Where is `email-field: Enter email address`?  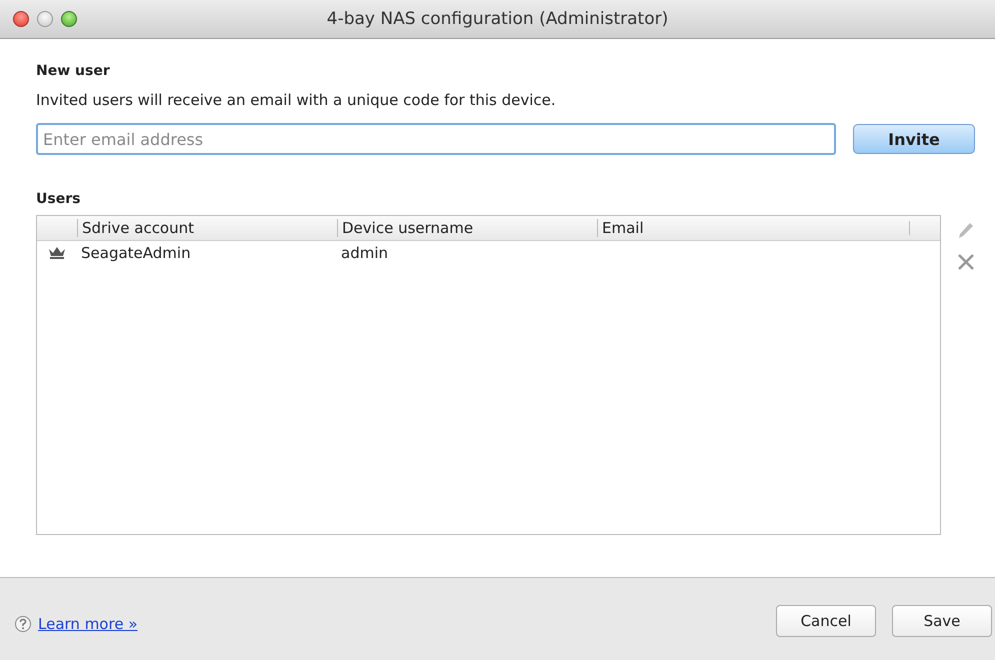 email-field: Enter email address is located at coordinates (436, 139).